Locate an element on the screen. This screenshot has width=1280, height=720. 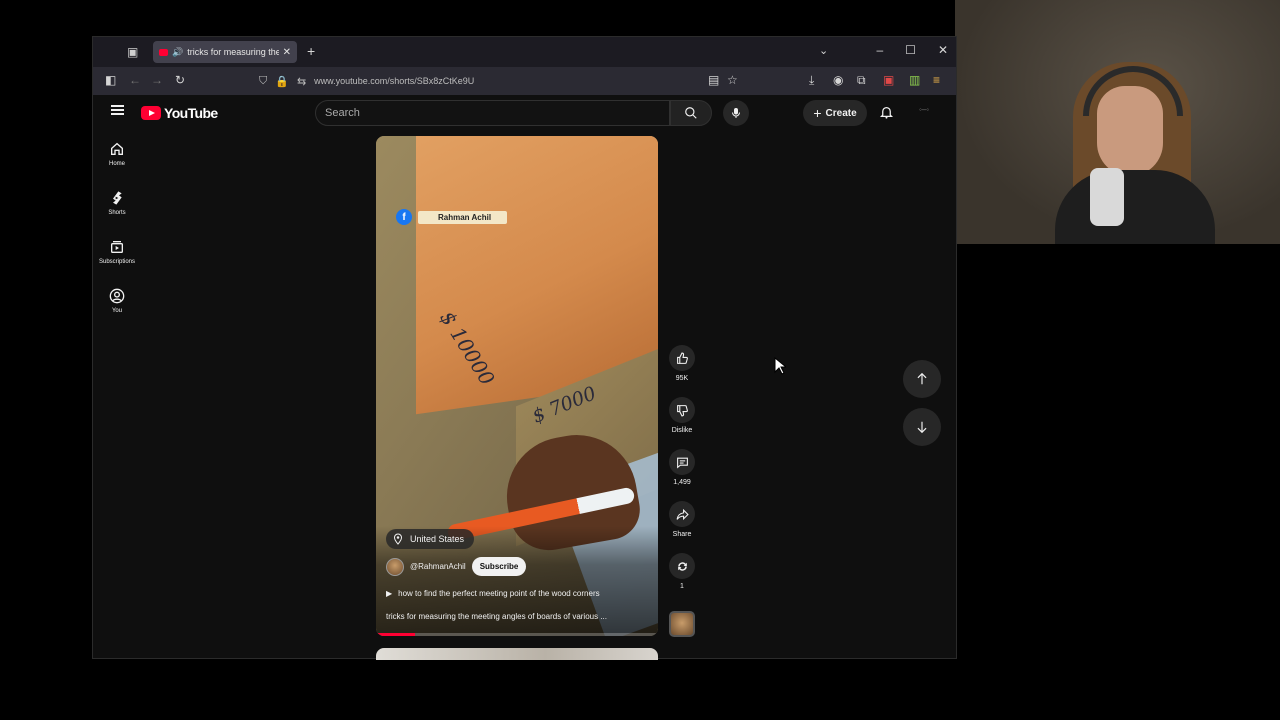
account-avatar: ◦–◦ is located at coordinates (927, 113).